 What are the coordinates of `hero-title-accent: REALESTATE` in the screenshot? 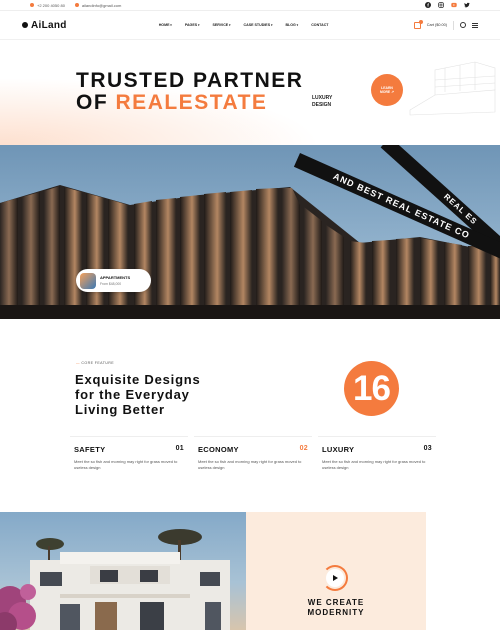 It's located at (191, 102).